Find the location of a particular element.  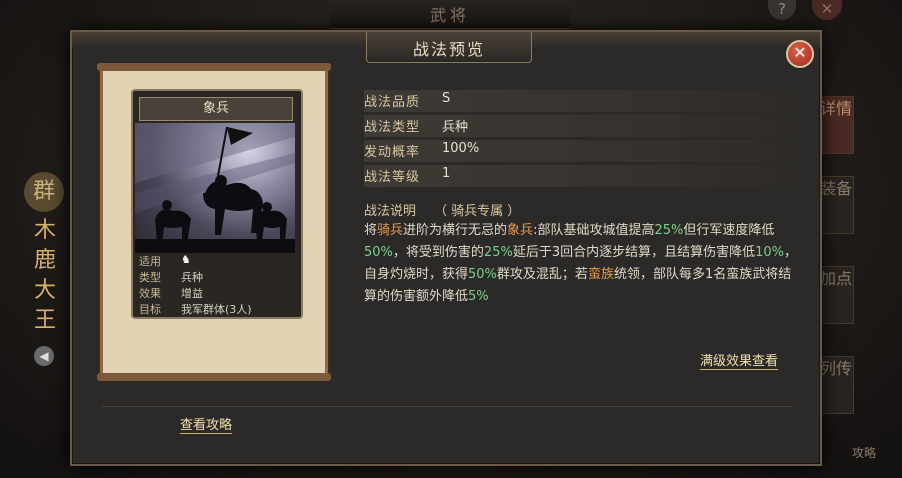

card-row-label: 类型 is located at coordinates (150, 277).